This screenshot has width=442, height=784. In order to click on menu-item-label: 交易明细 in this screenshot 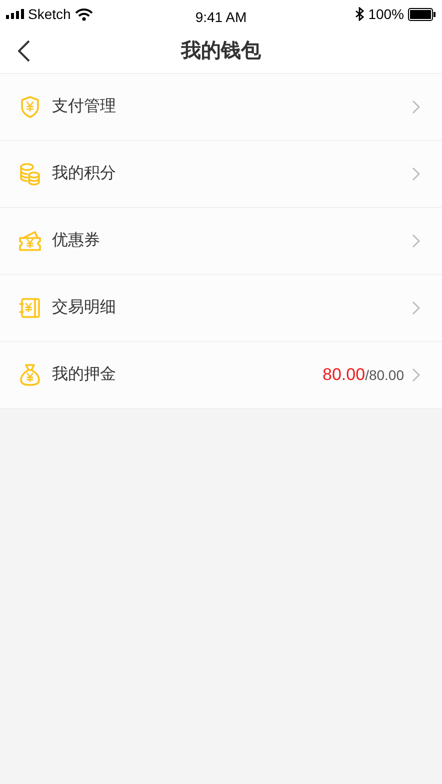, I will do `click(84, 308)`.